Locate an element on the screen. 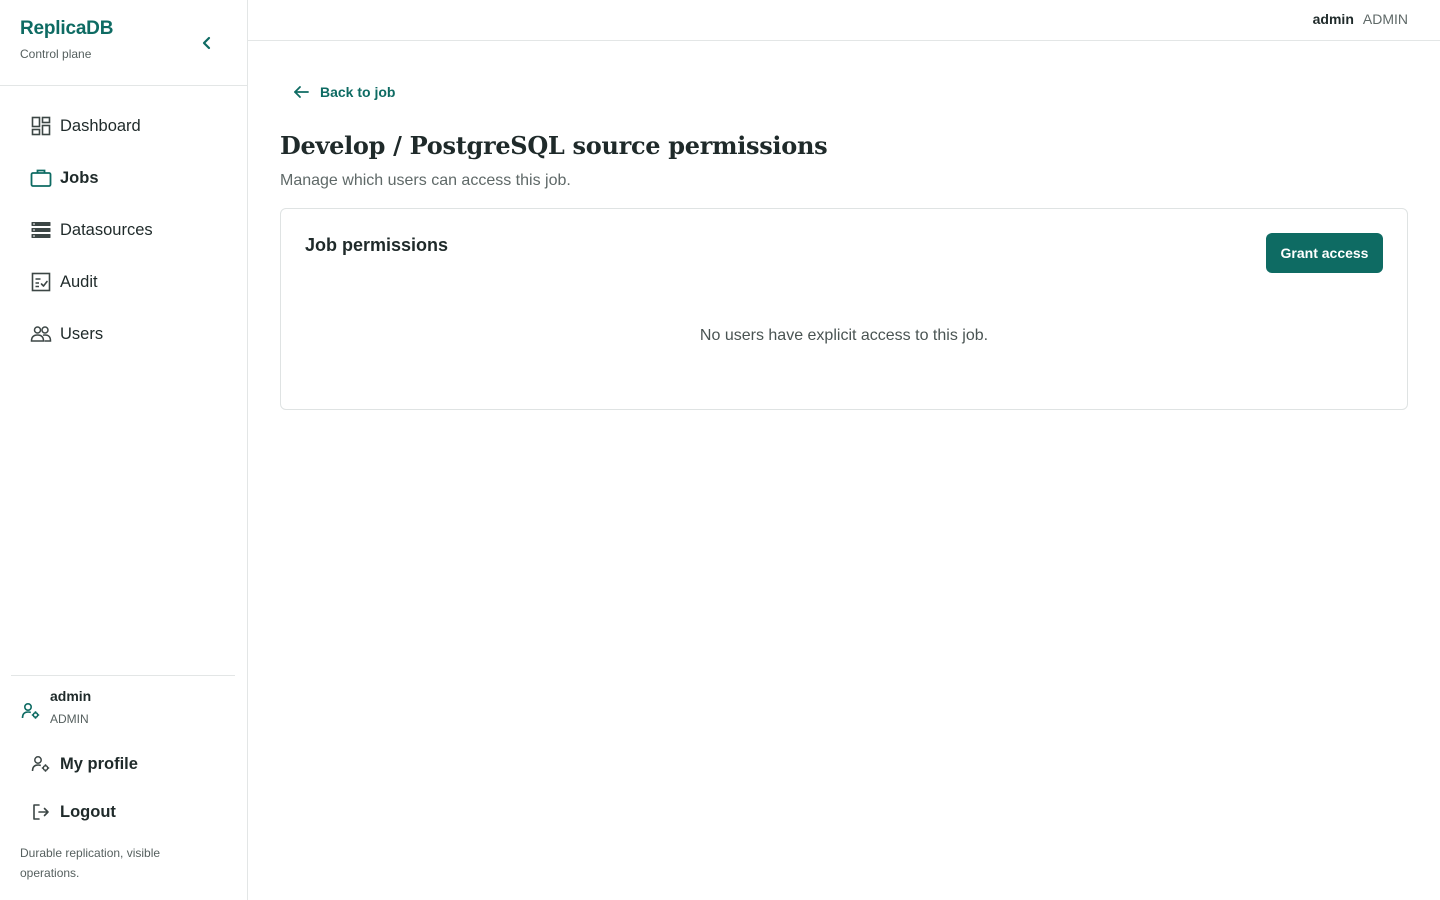  sidebar-item-logout: Logout is located at coordinates (125, 812).